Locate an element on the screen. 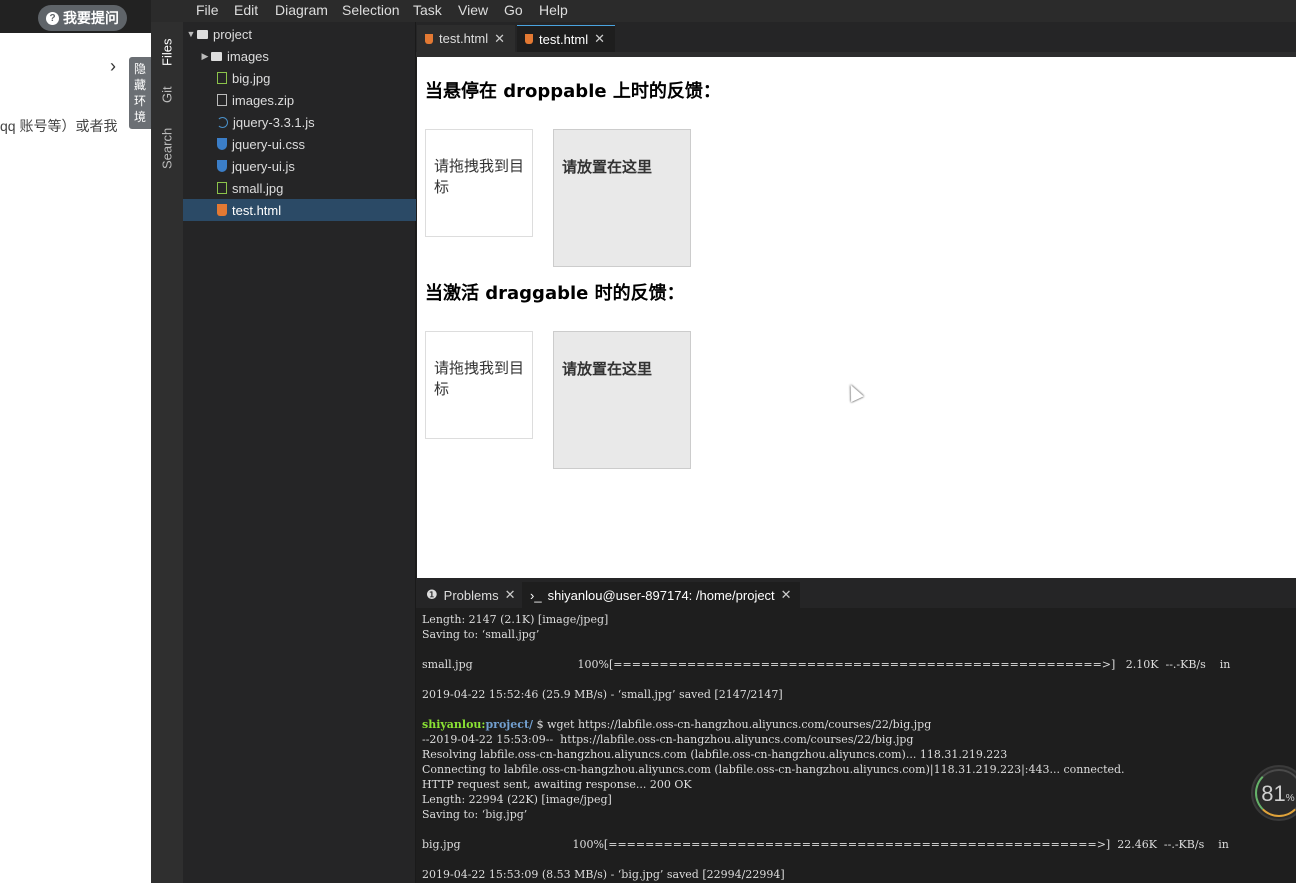 The height and width of the screenshot is (883, 1296). tree-item-jquery-js: jquery-3.3.1.js is located at coordinates (299, 122).